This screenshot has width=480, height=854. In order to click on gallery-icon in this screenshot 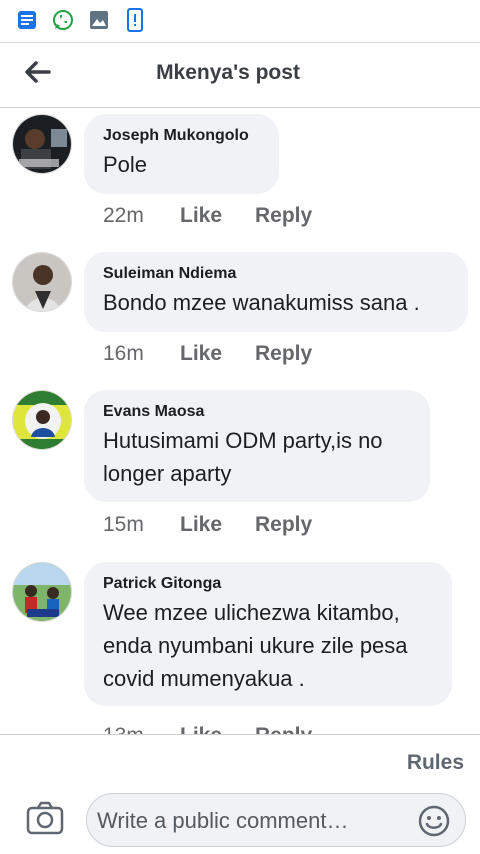, I will do `click(99, 20)`.